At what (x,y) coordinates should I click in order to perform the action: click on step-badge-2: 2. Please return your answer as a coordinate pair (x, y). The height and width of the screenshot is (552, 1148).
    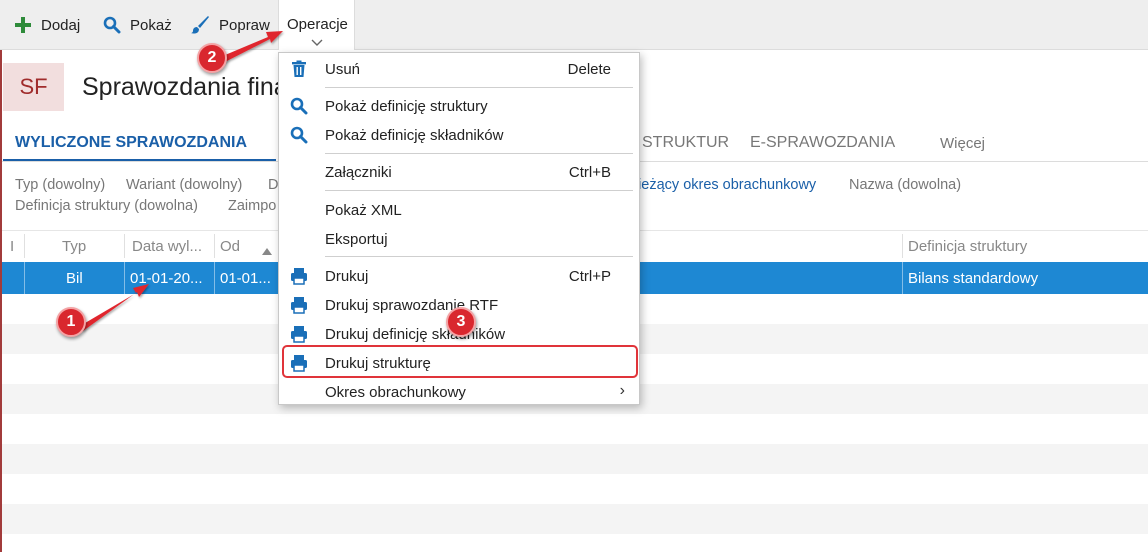
    Looking at the image, I should click on (212, 58).